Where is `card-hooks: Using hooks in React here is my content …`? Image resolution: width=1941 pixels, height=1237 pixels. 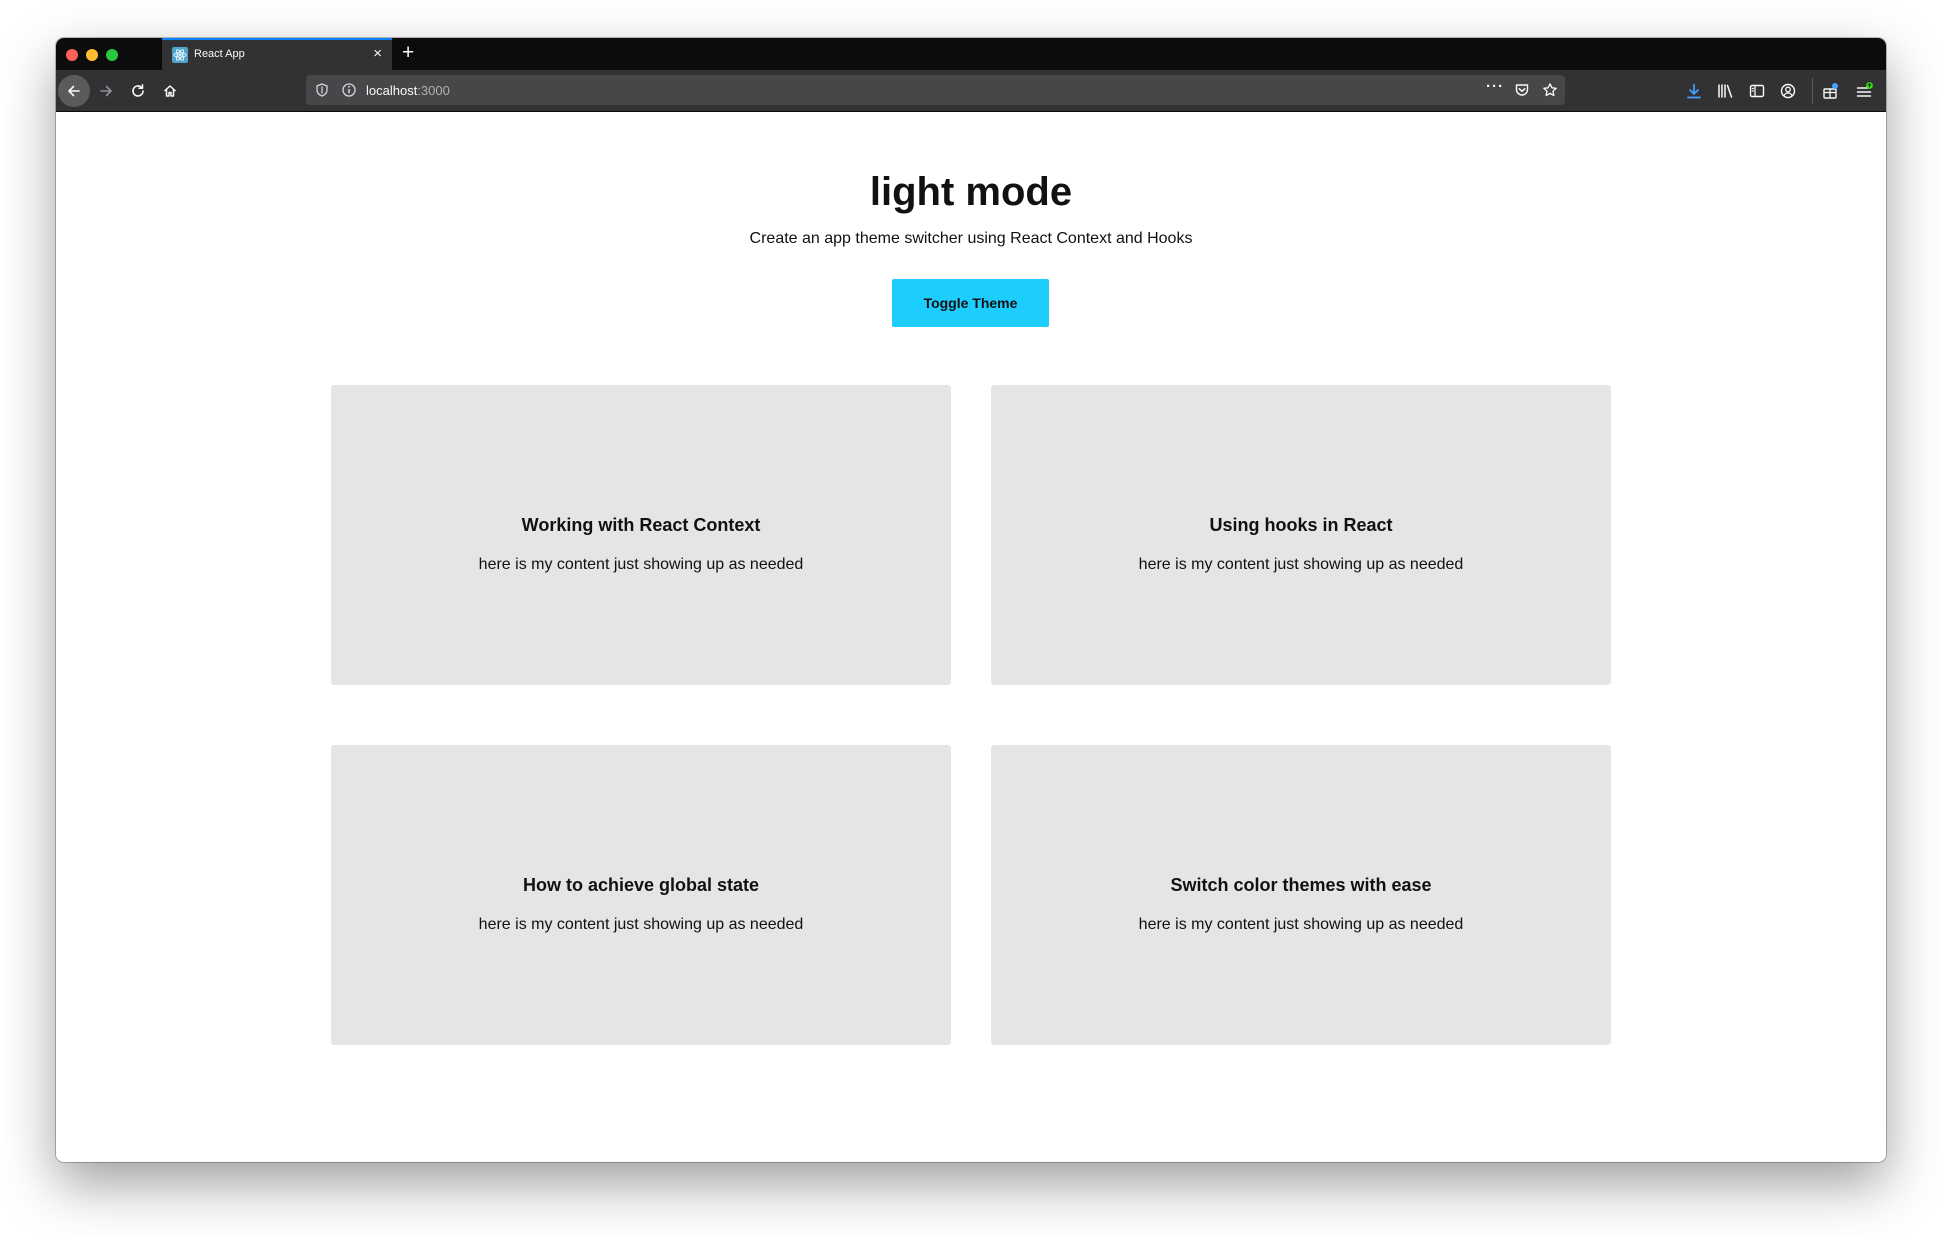
card-hooks: Using hooks in React here is my content … is located at coordinates (1301, 535).